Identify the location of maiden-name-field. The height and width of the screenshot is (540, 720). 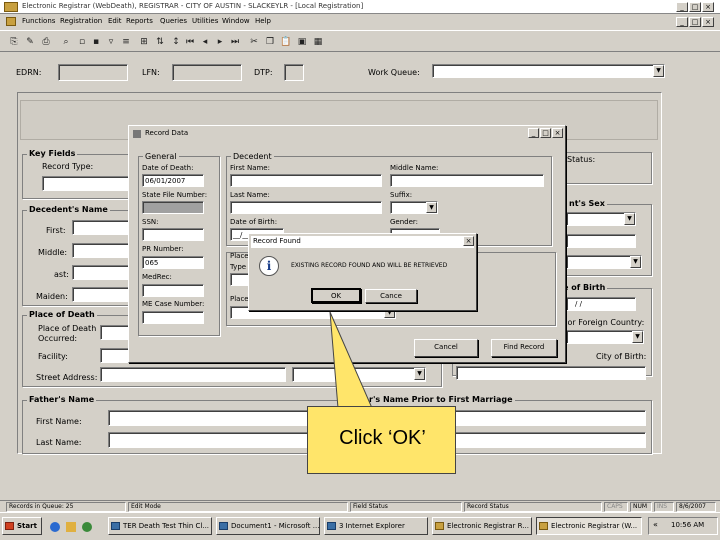
(102, 294).